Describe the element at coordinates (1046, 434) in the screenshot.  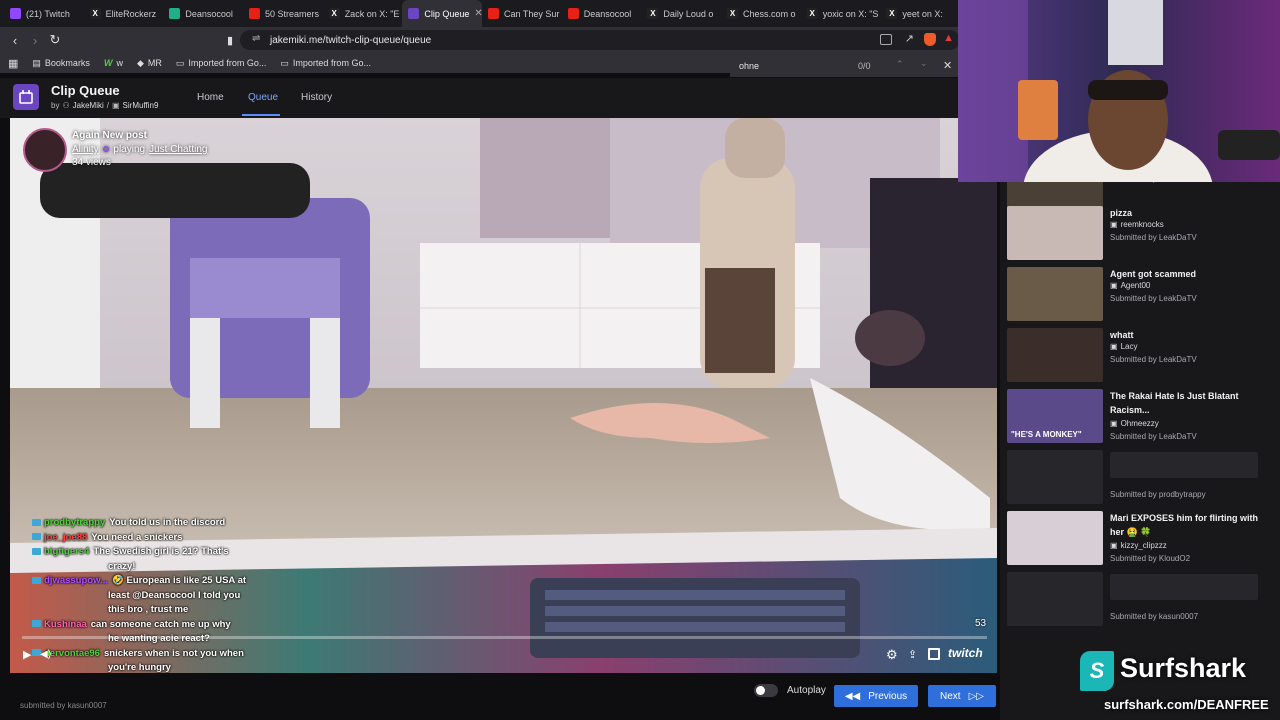
I see `thumbnail-caption: "HE'S A MONKEY"` at that location.